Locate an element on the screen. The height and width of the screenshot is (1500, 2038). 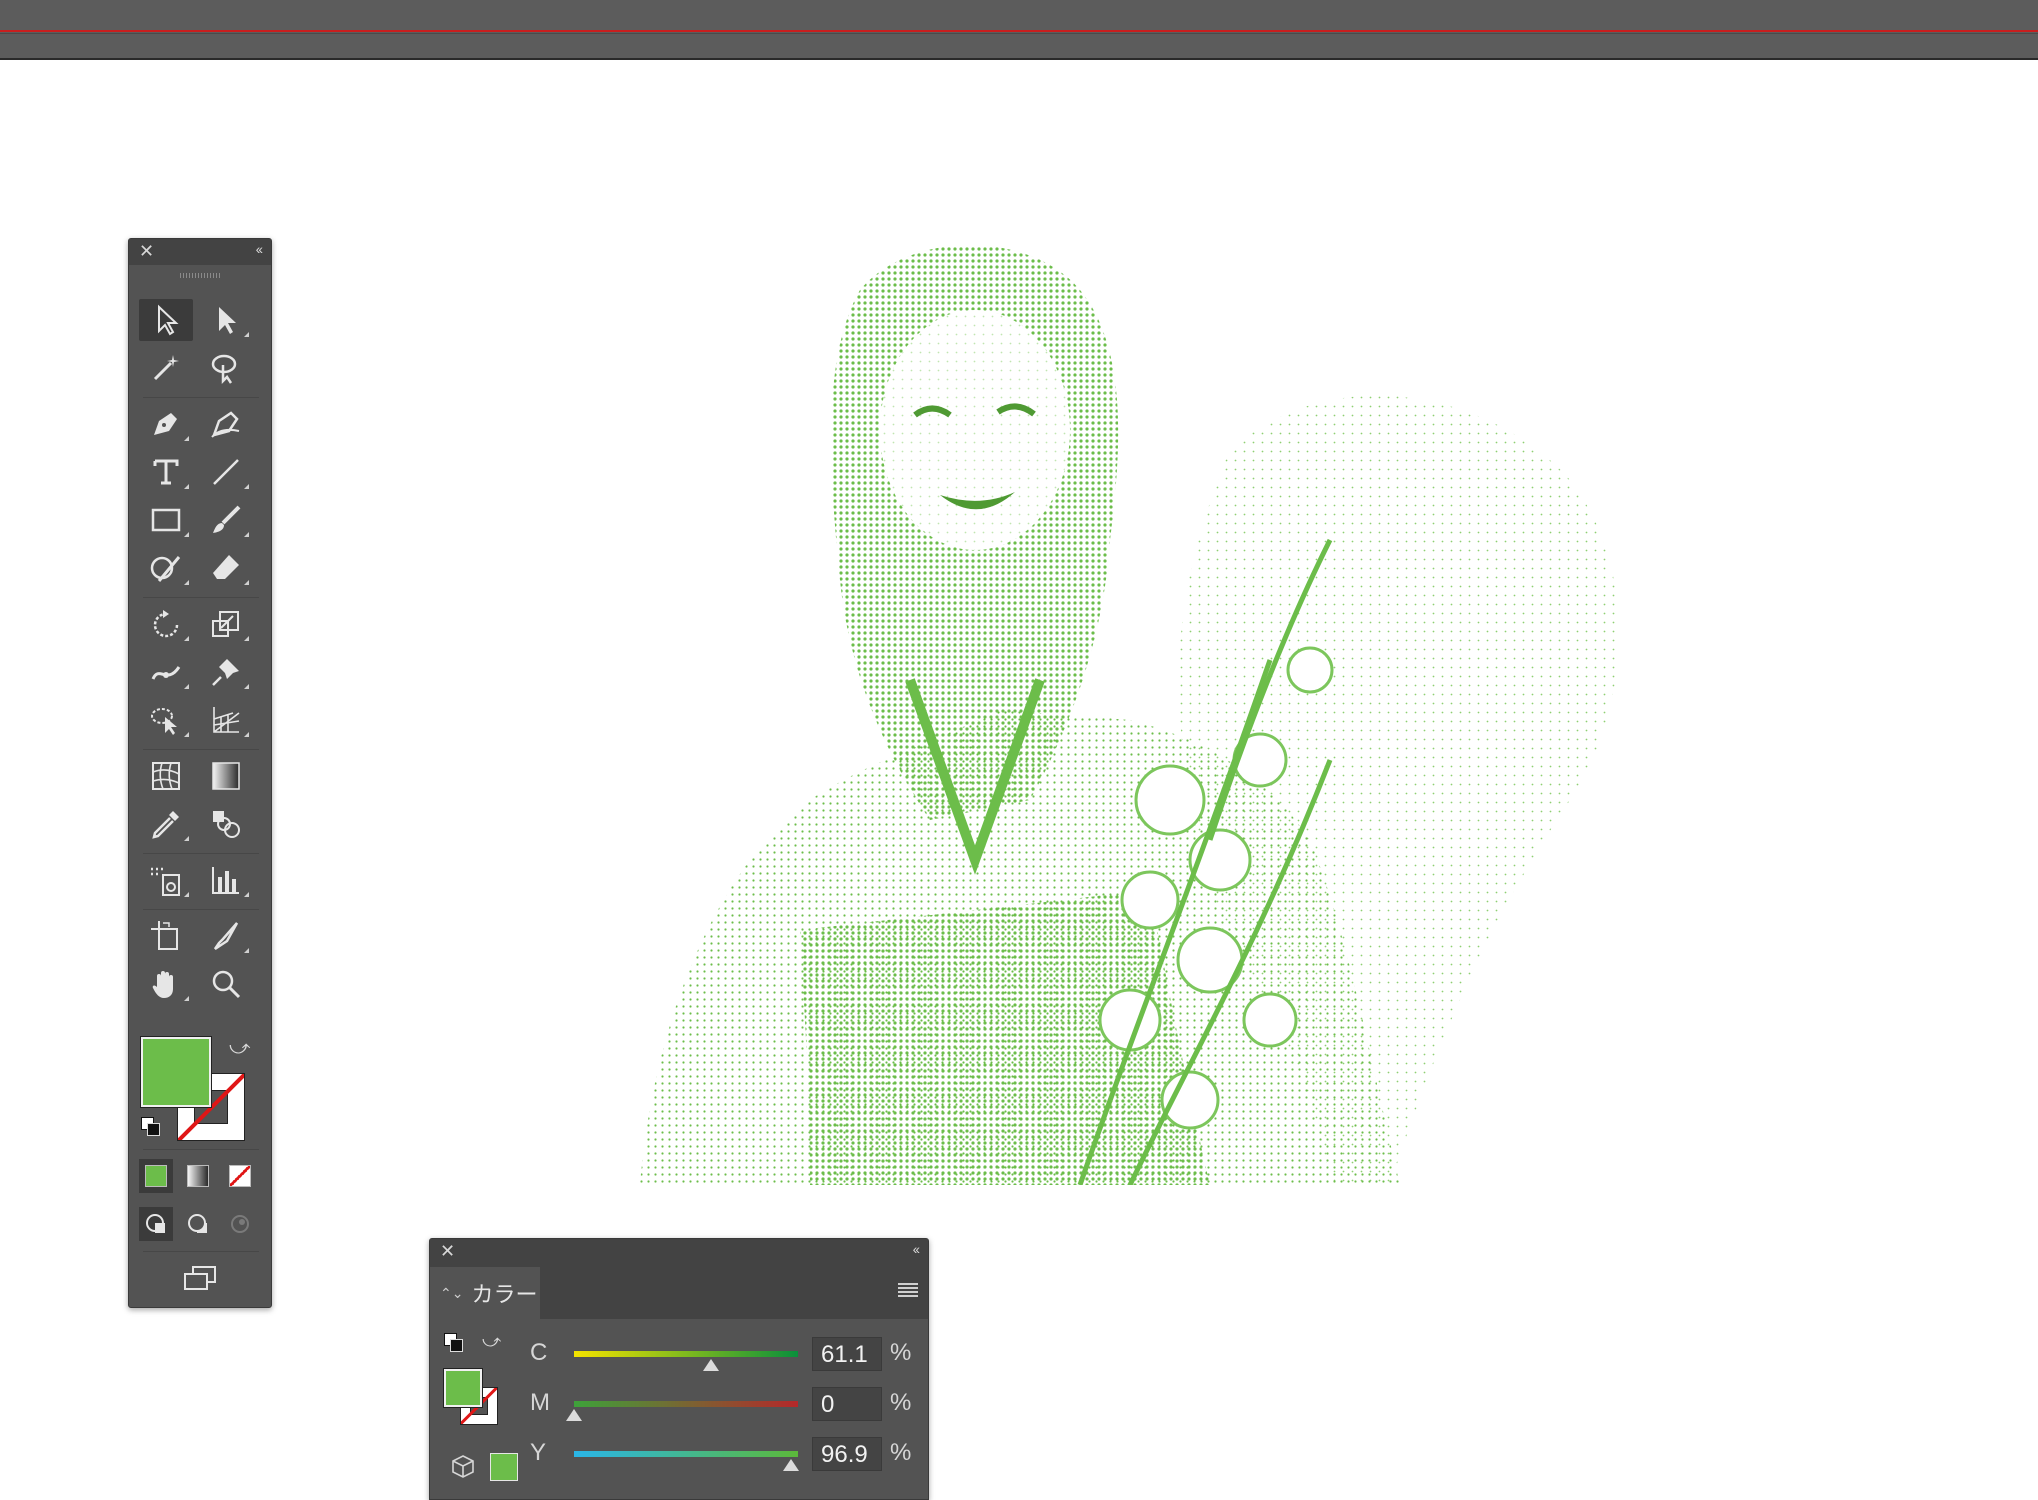
value-field: 61.1 is located at coordinates (847, 1354).